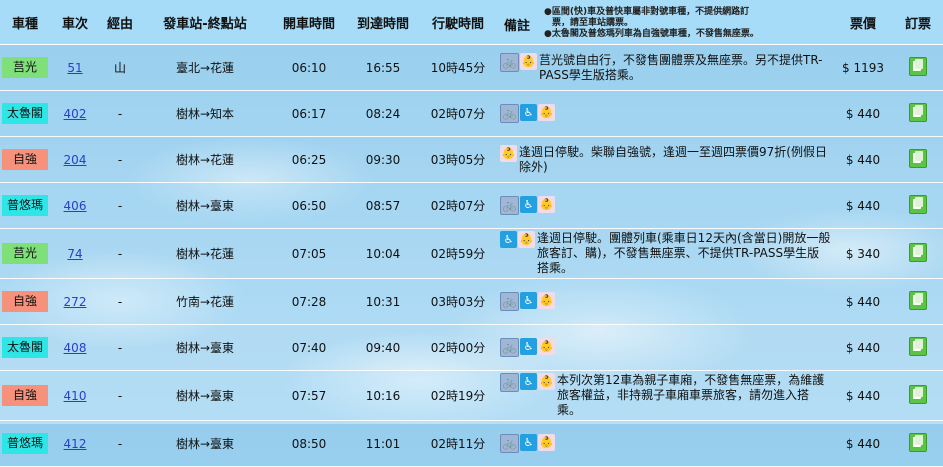  Describe the element at coordinates (25, 443) in the screenshot. I see `train-type-badge: 普悠瑪` at that location.